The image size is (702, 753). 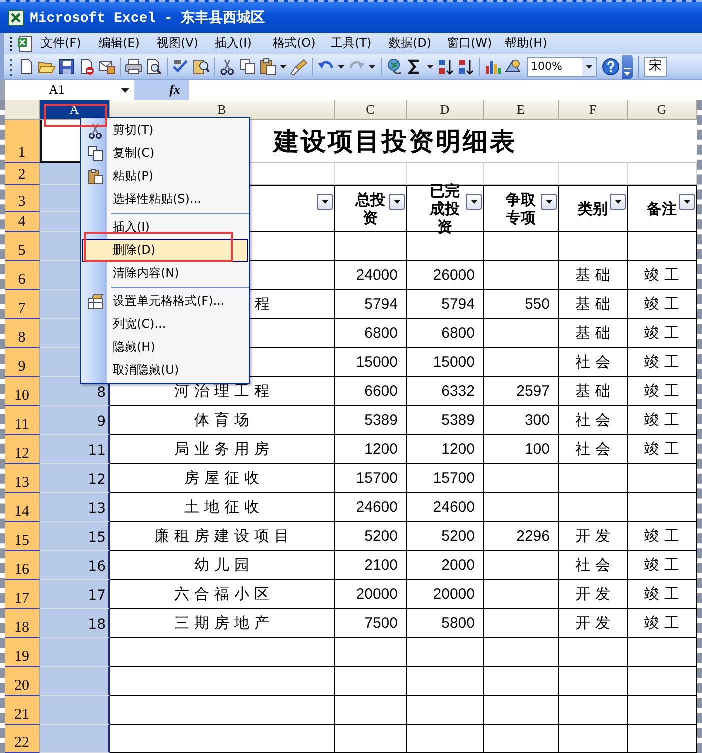 What do you see at coordinates (22, 449) in the screenshot?
I see `row-header: 12` at bounding box center [22, 449].